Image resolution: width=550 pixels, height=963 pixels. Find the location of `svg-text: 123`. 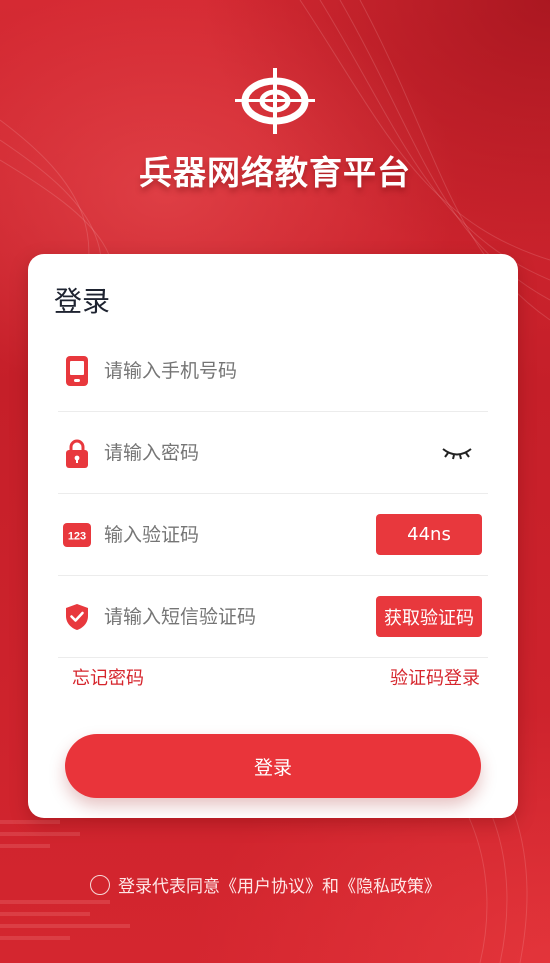

svg-text: 123 is located at coordinates (77, 536).